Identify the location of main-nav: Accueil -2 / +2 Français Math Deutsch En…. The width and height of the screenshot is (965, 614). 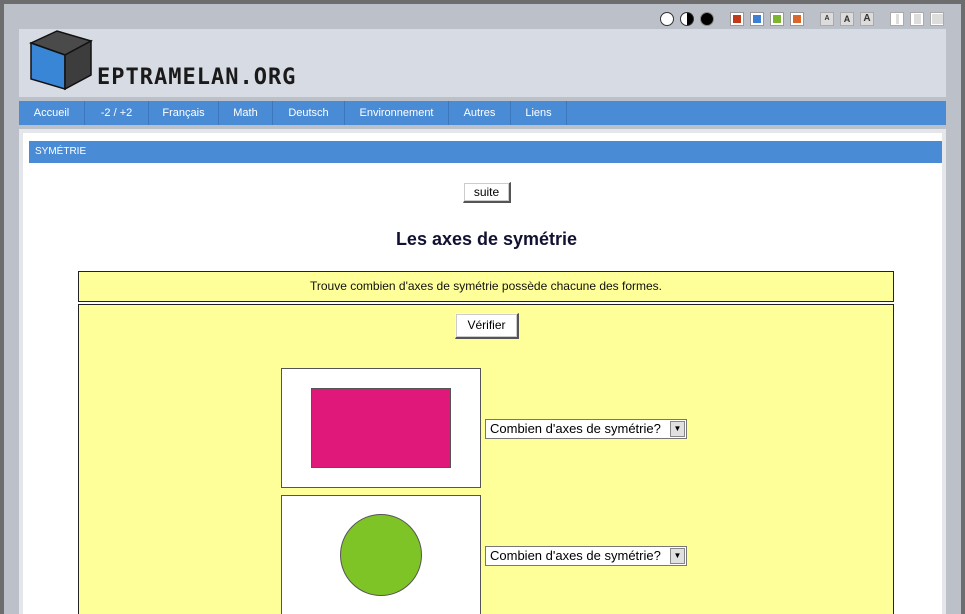
(482, 113).